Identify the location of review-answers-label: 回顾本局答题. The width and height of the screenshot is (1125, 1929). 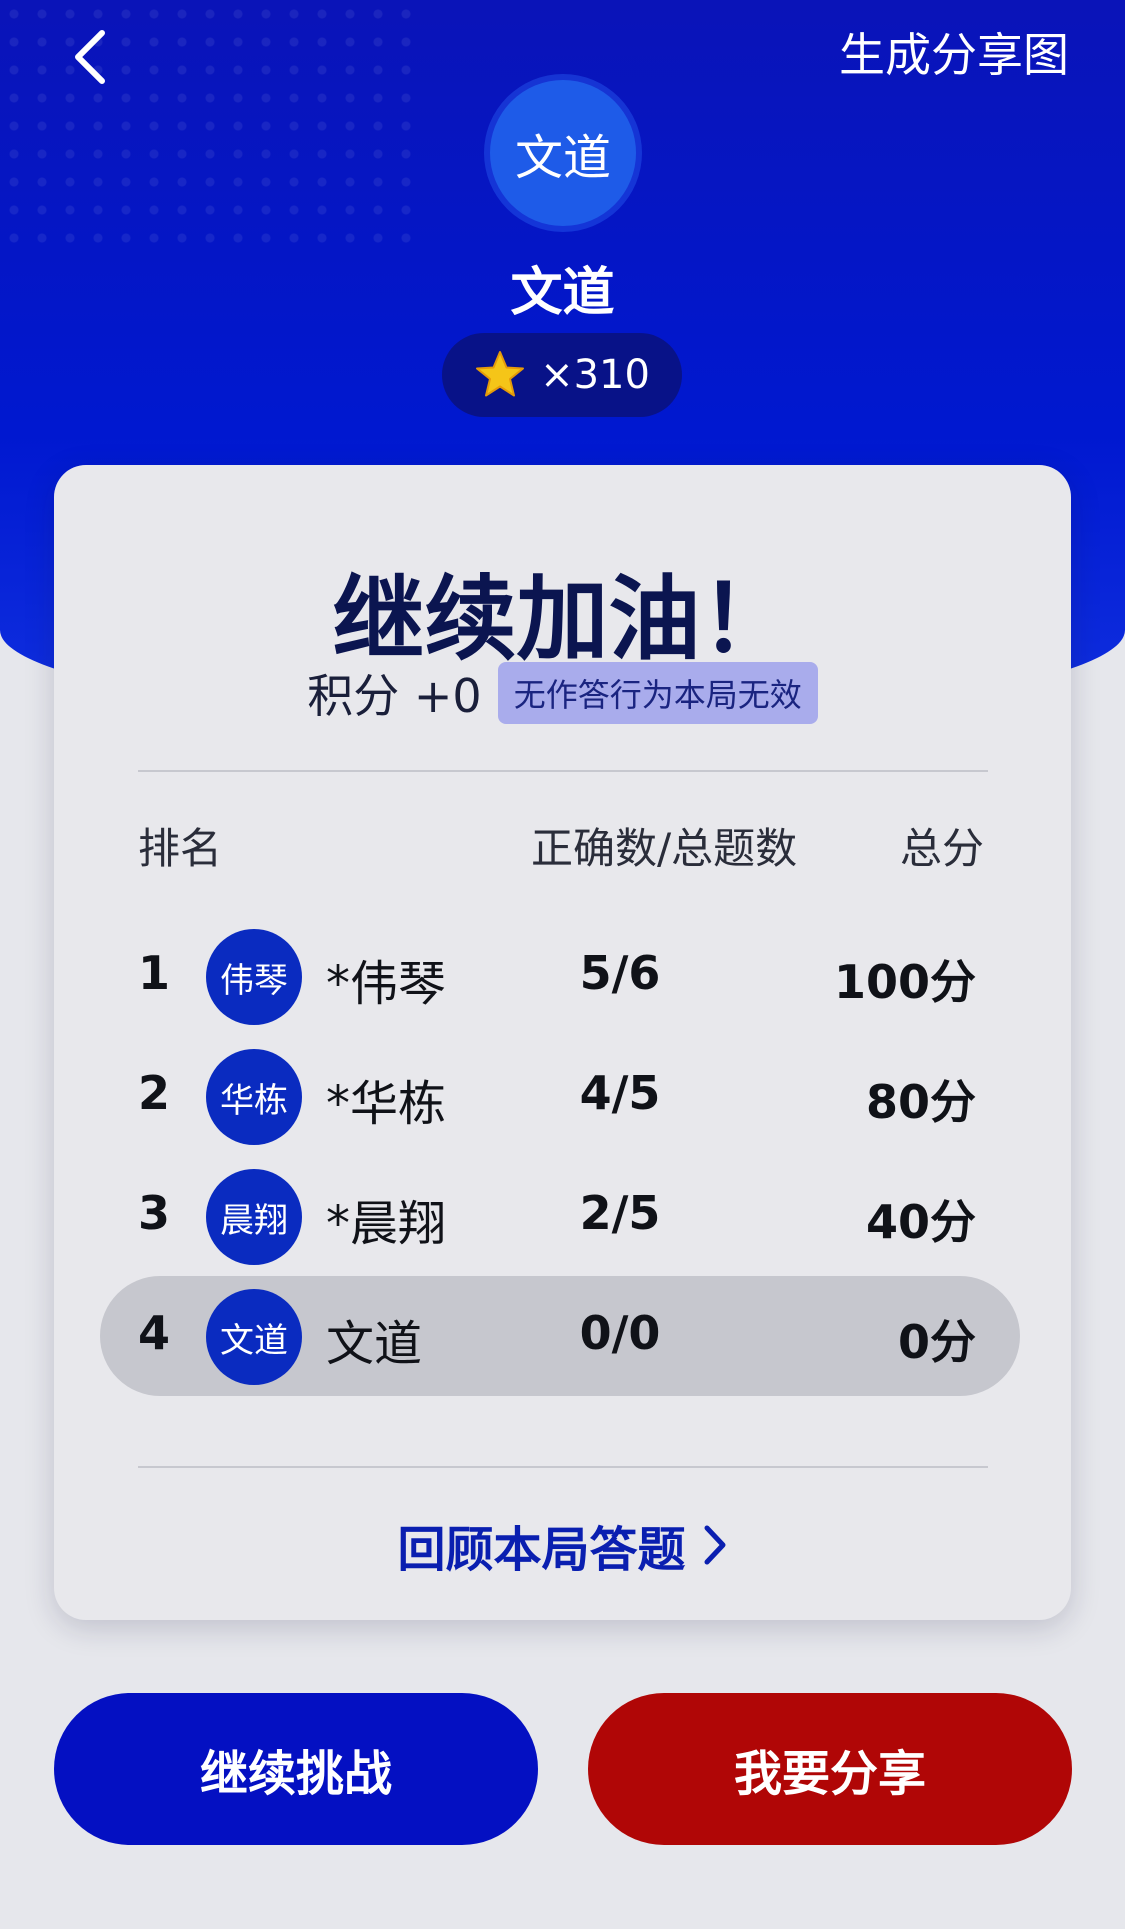
(541, 1550).